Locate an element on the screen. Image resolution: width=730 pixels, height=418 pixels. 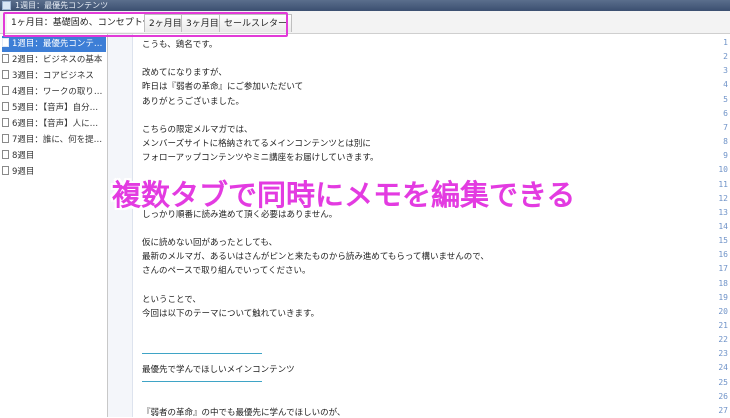
line-number: 7 is located at coordinates (725, 127).